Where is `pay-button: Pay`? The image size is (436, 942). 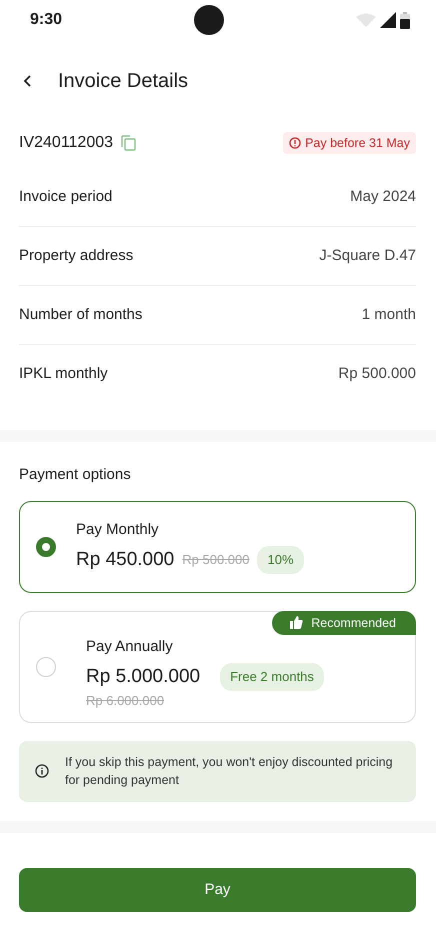
pay-button: Pay is located at coordinates (217, 890).